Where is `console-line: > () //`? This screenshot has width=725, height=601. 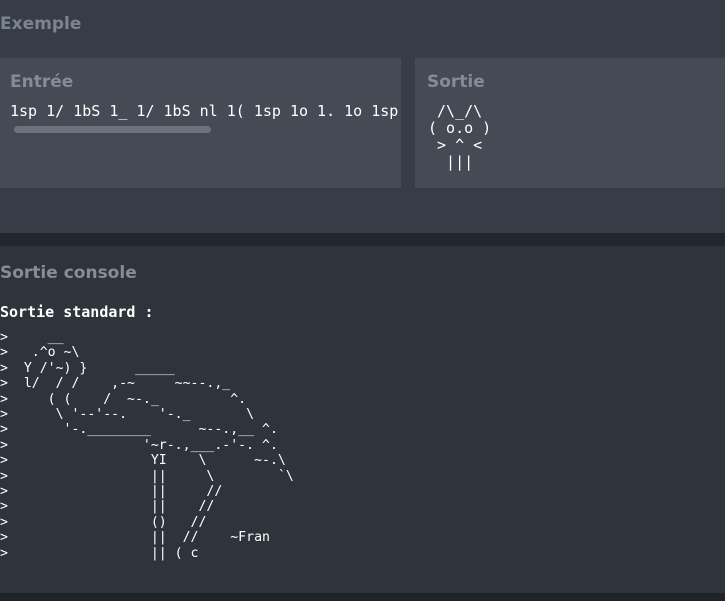
console-line: > () // is located at coordinates (103, 522).